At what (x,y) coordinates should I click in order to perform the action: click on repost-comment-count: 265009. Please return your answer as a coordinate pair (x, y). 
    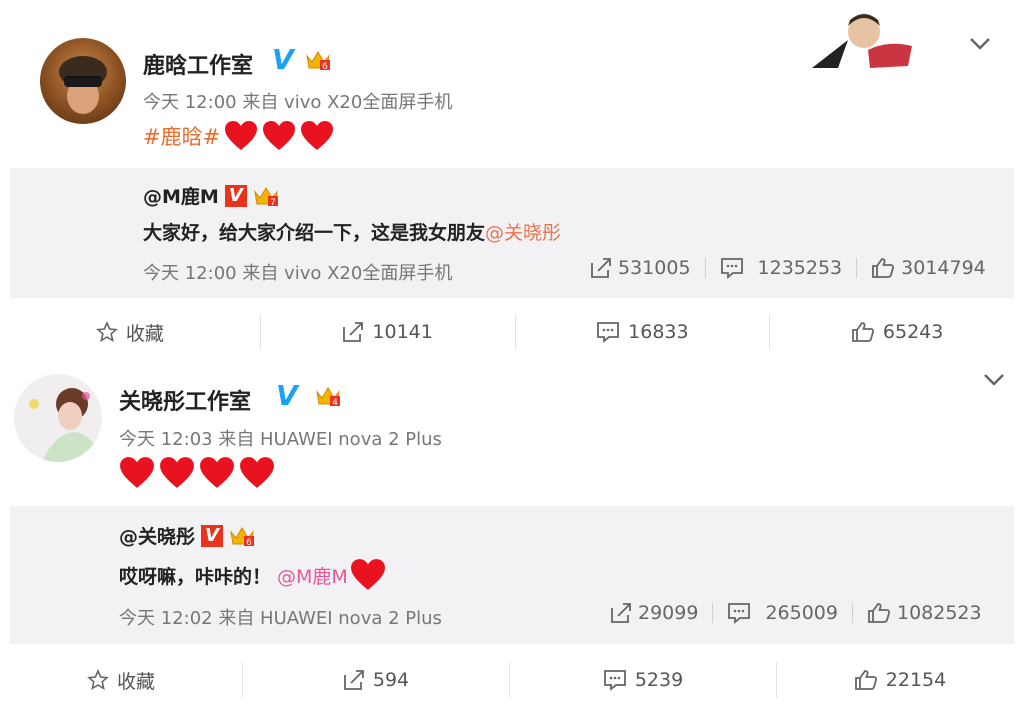
    Looking at the image, I should click on (782, 613).